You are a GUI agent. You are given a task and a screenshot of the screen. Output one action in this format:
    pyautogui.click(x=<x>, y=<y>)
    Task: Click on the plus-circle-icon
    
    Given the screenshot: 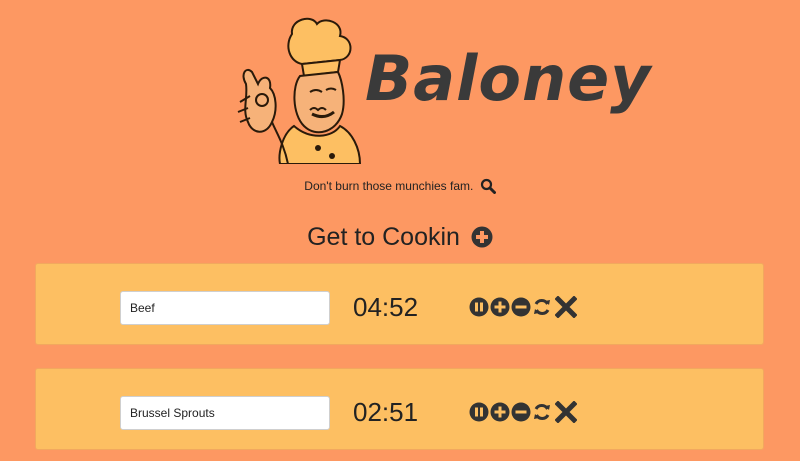 What is the action you would take?
    pyautogui.click(x=482, y=237)
    